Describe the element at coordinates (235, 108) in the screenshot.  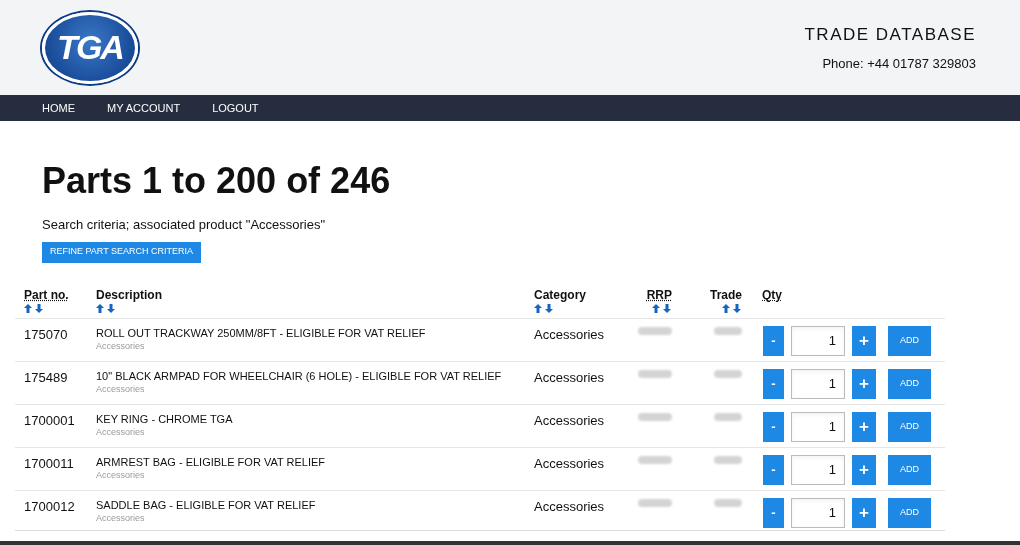
I see `nav-link: LOGOUT` at that location.